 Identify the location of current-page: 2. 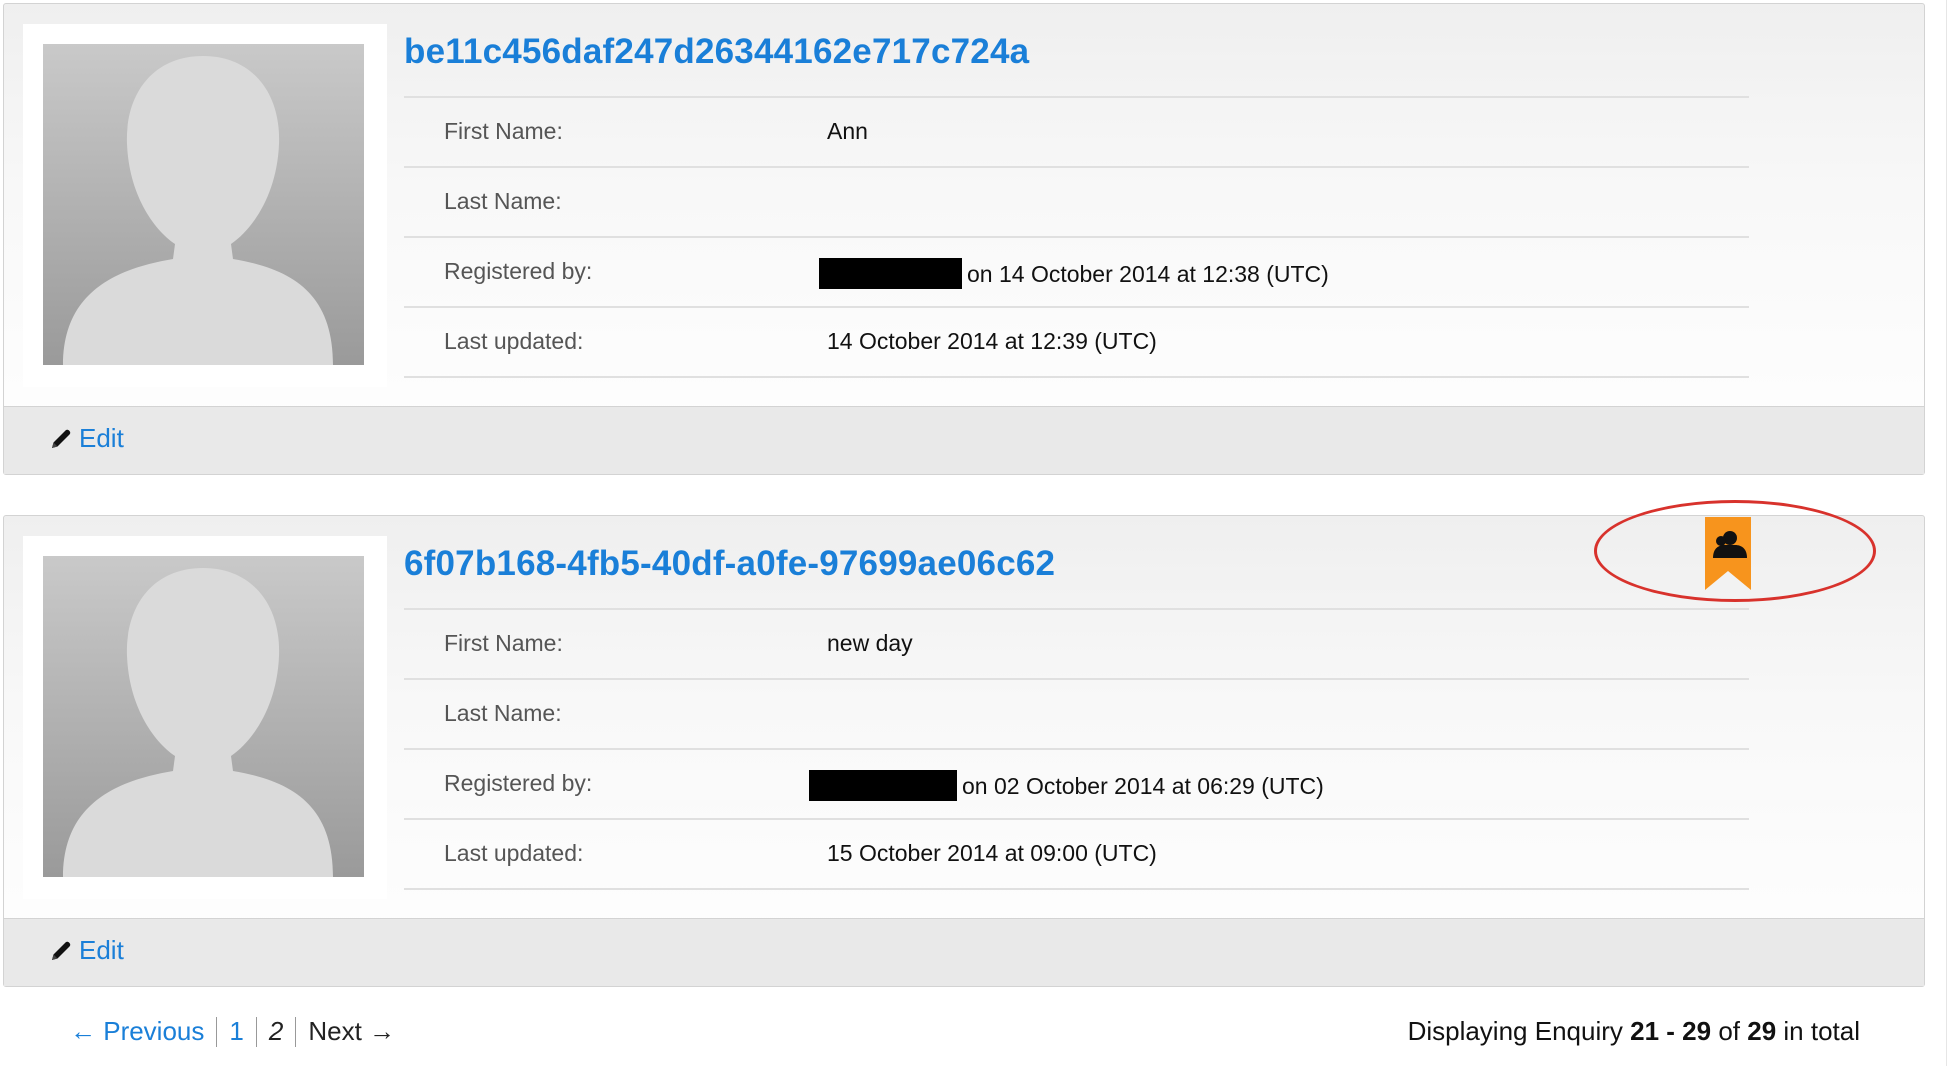
(276, 1031).